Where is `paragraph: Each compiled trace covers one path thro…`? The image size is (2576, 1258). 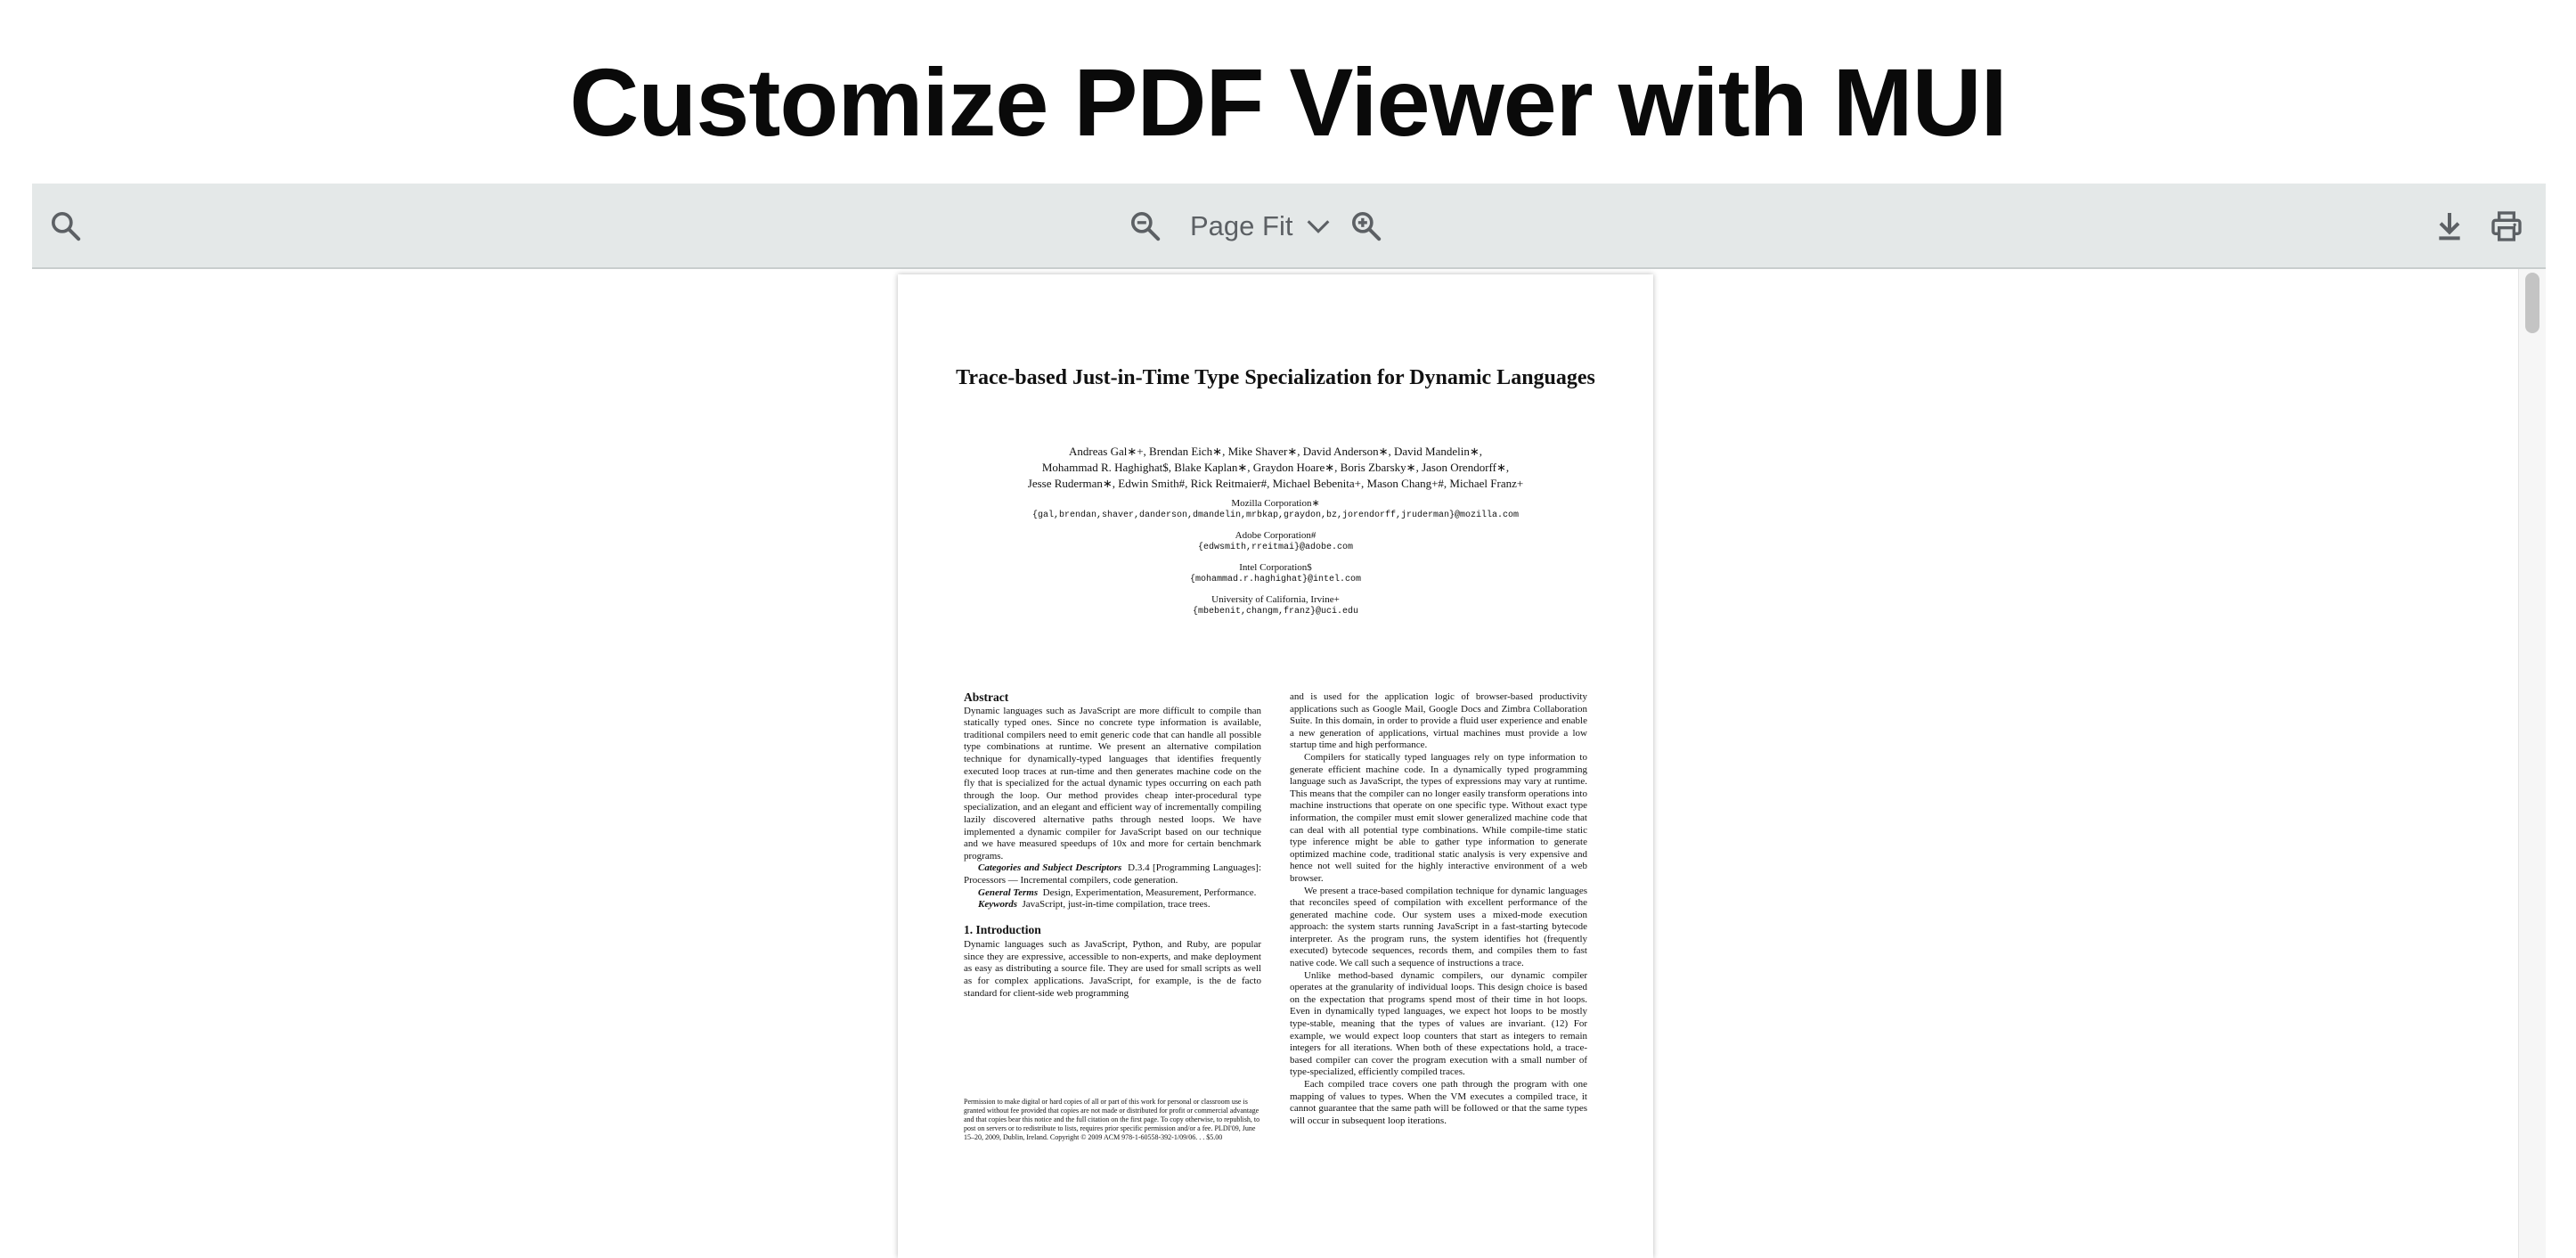 paragraph: Each compiled trace covers one path thro… is located at coordinates (1439, 1102).